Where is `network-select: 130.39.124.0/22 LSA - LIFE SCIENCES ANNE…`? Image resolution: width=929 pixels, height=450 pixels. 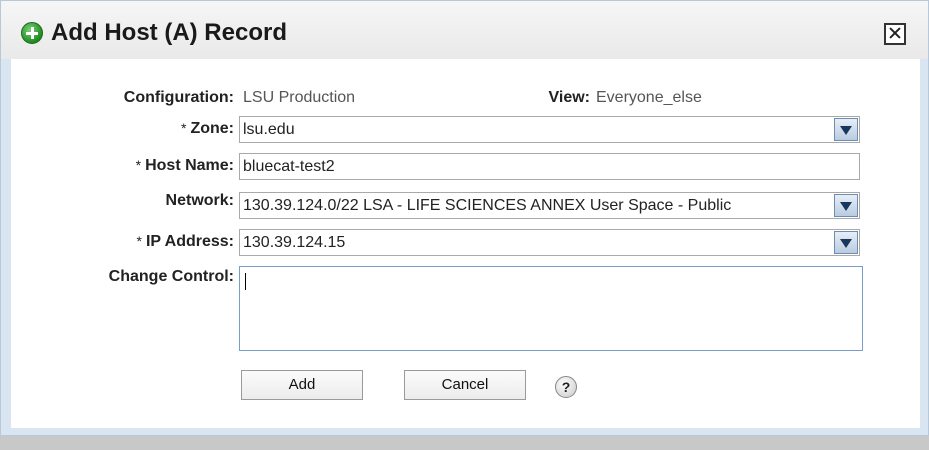
network-select: 130.39.124.0/22 LSA - LIFE SCIENCES ANNE… is located at coordinates (549, 205).